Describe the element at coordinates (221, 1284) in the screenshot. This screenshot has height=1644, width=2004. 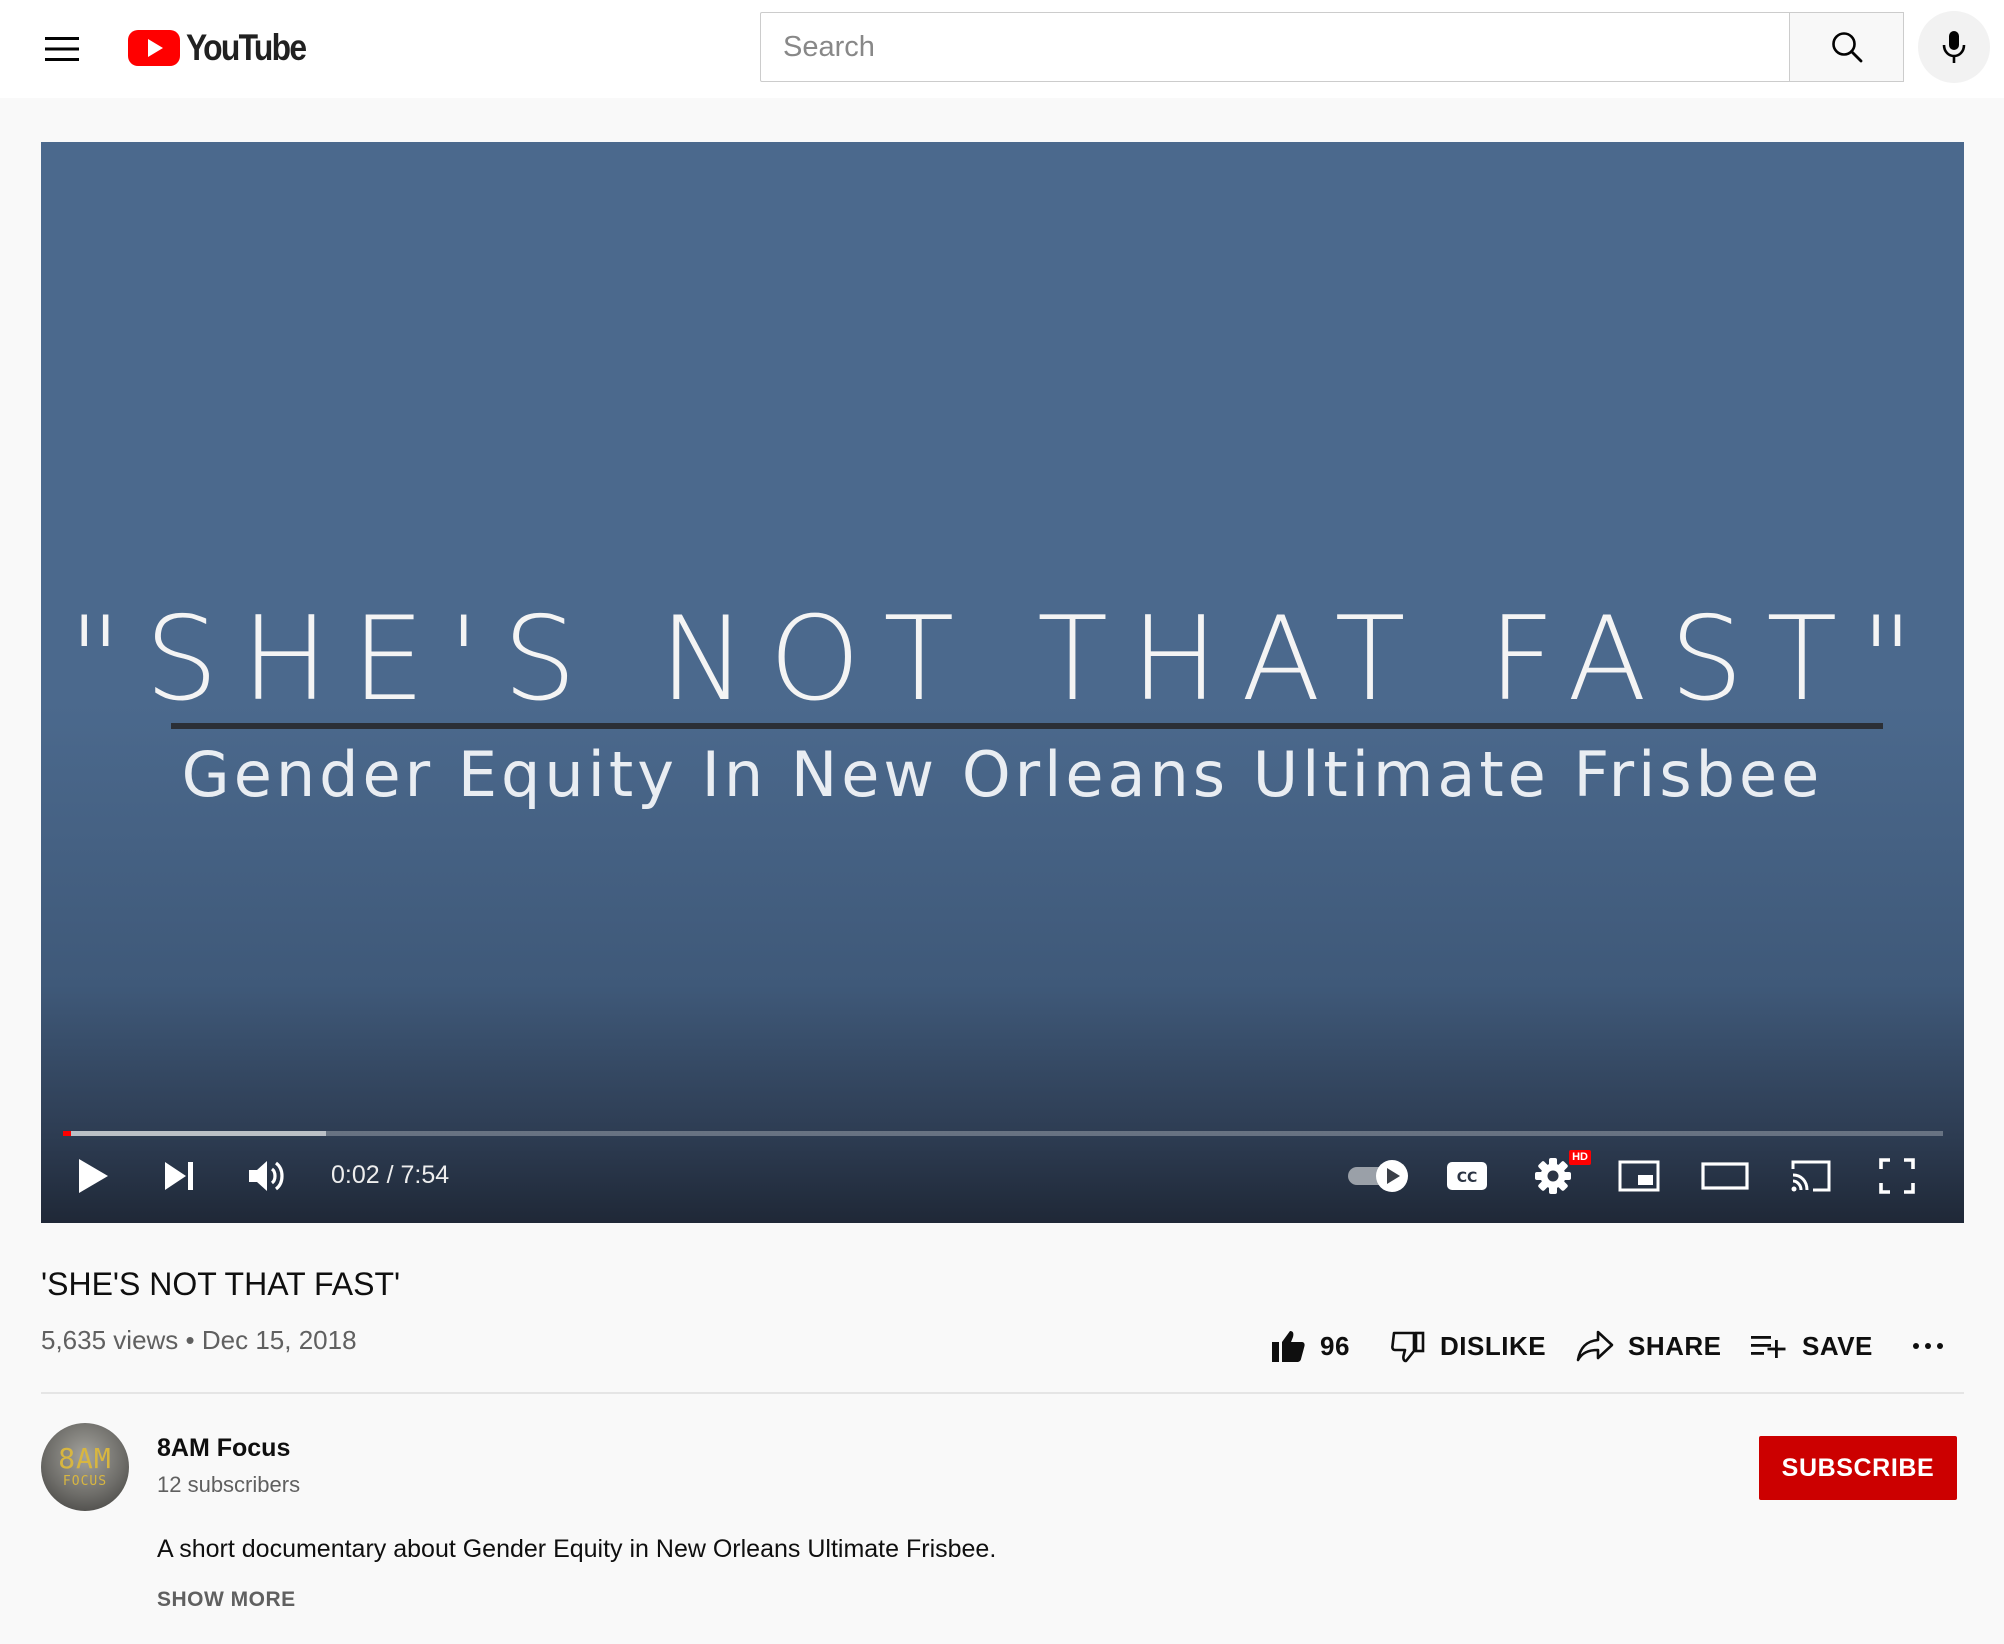
I see `video-title: 'SHE'S NOT THAT FAST'` at that location.